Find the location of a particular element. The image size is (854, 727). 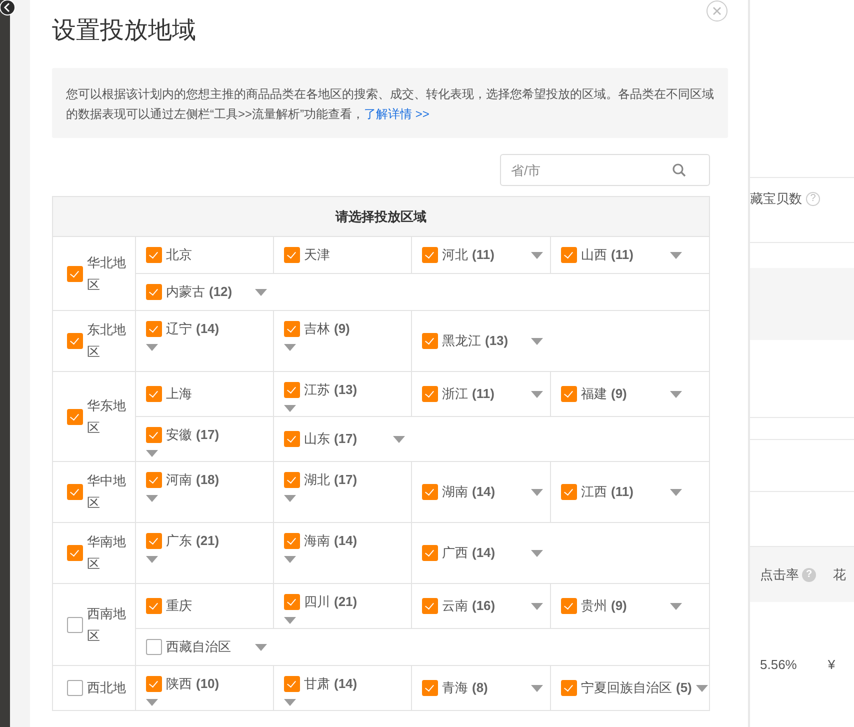

city-count: (14) is located at coordinates (484, 492).